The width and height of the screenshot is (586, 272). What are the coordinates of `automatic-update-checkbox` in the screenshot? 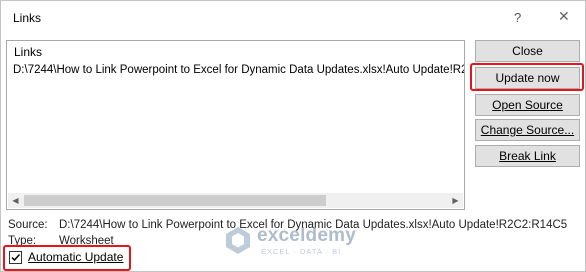 It's located at (15, 257).